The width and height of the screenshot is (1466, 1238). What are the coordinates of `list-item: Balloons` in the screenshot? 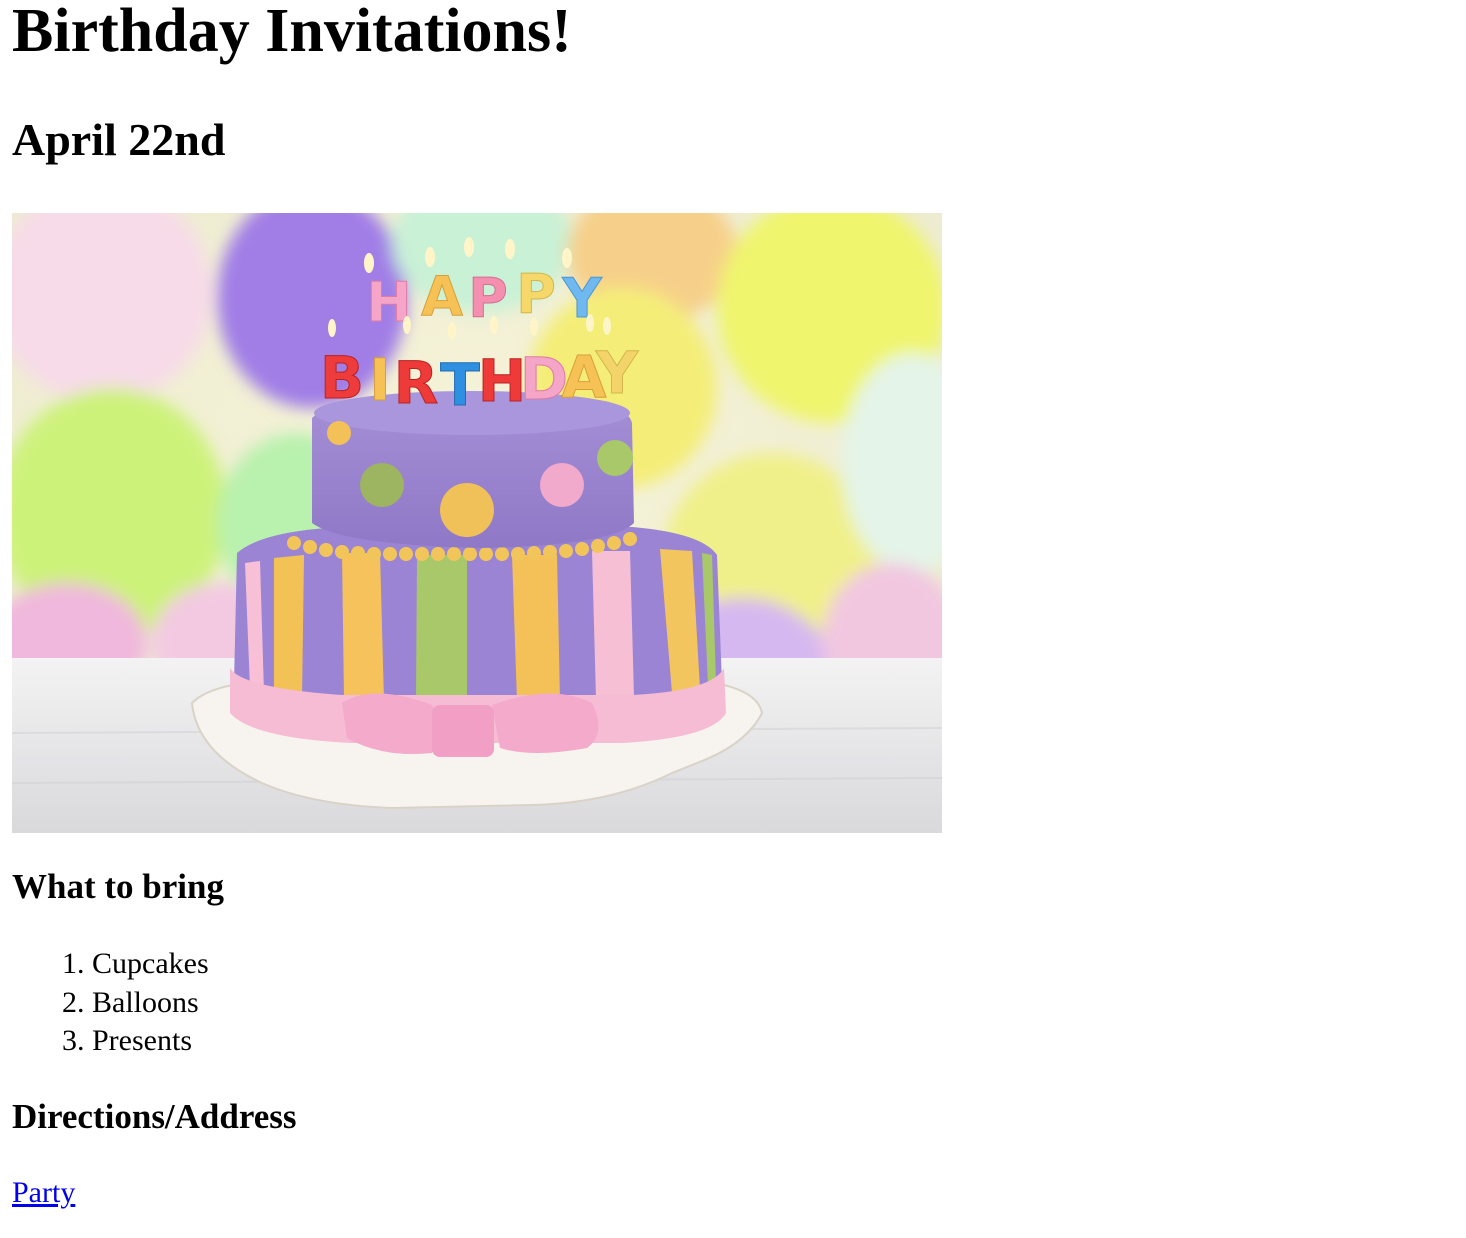 It's located at (150, 1003).